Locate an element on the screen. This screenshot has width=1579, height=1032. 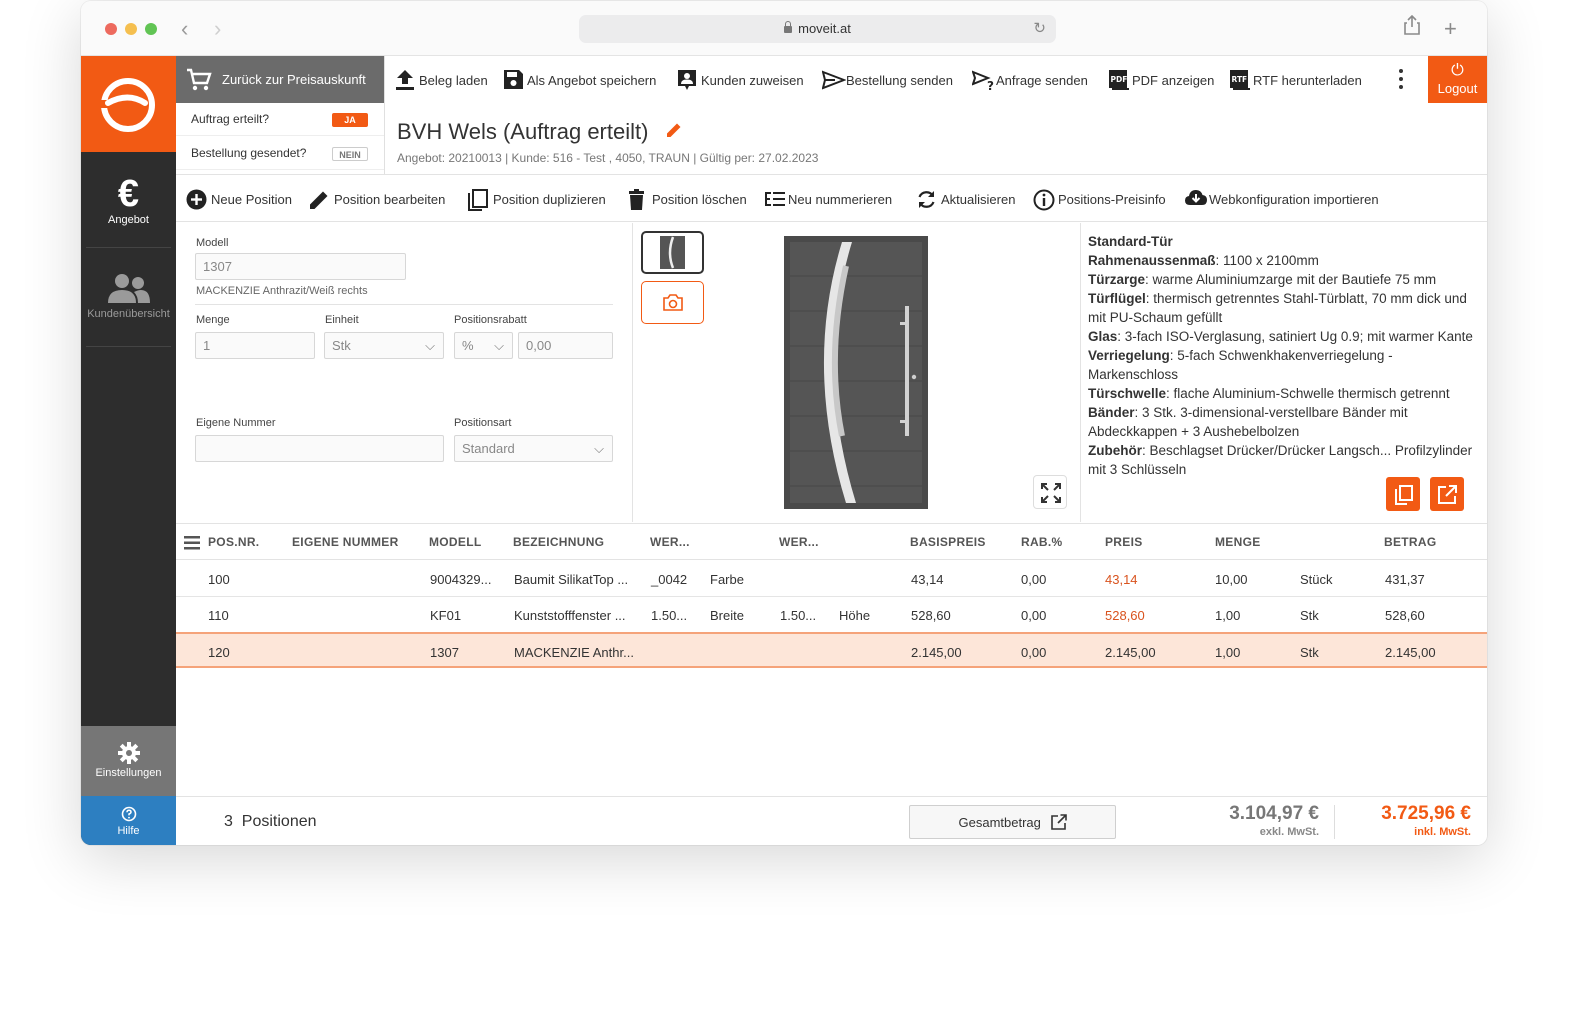
column-header: BEZEICHNUNG is located at coordinates (558, 542).